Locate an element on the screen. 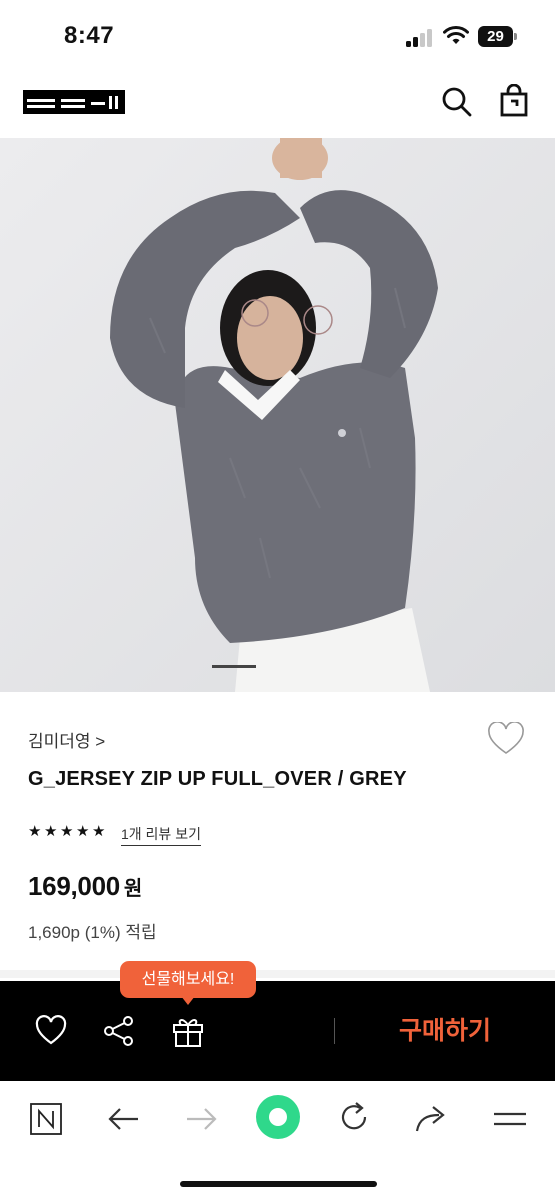  price-value: 169,000 is located at coordinates (74, 886).